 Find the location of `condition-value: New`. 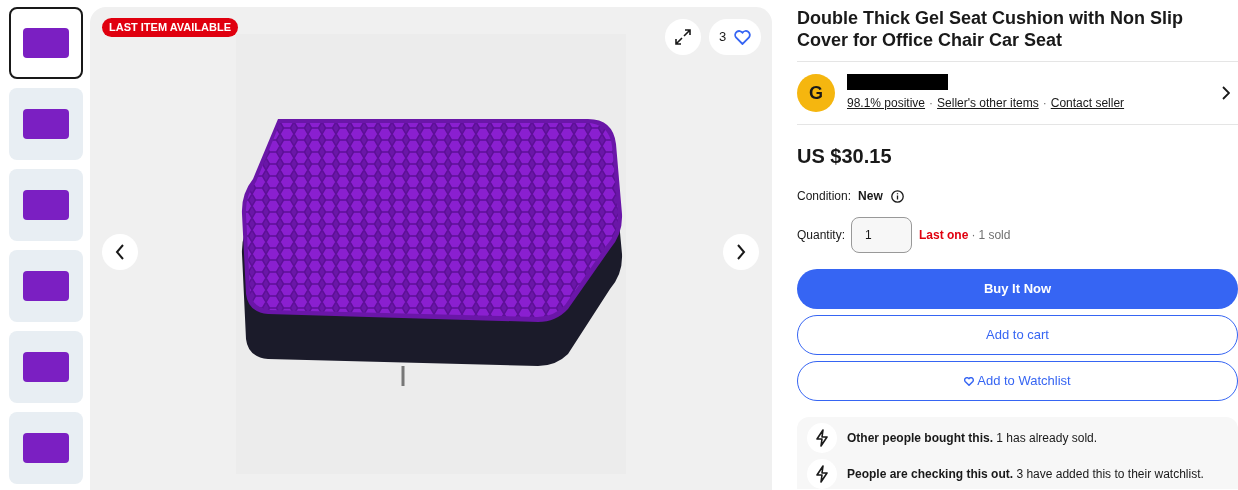

condition-value: New is located at coordinates (870, 196).